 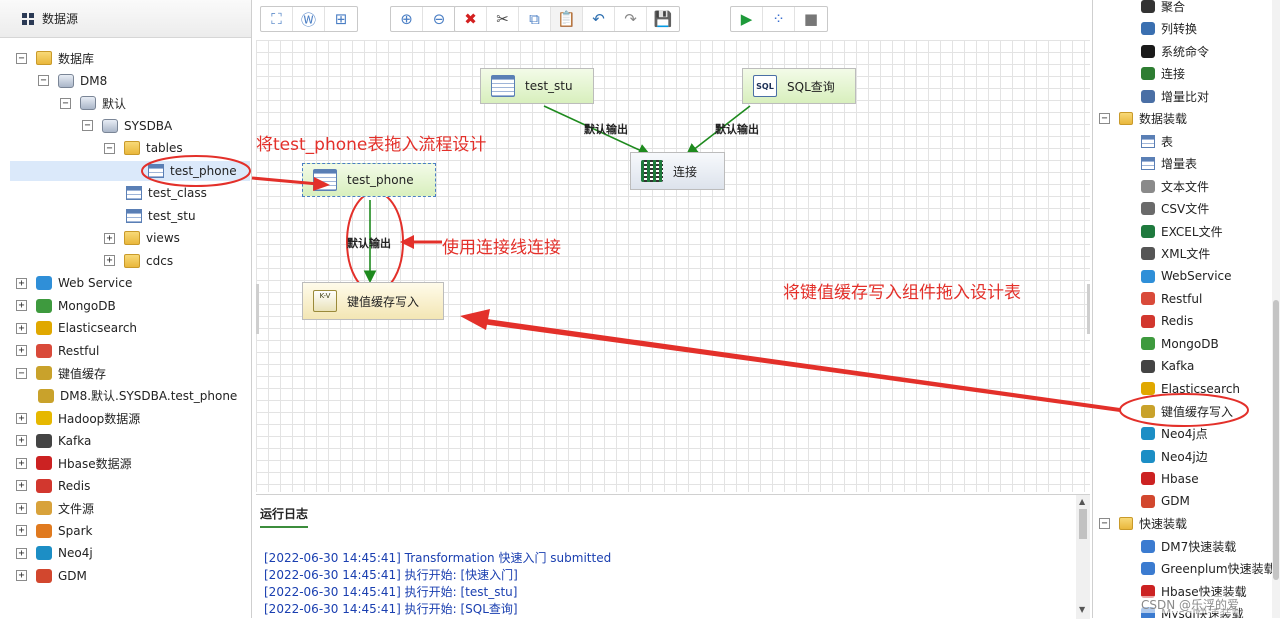 What do you see at coordinates (1175, 186) in the screenshot?
I see `component-文本文件: 文本文件` at bounding box center [1175, 186].